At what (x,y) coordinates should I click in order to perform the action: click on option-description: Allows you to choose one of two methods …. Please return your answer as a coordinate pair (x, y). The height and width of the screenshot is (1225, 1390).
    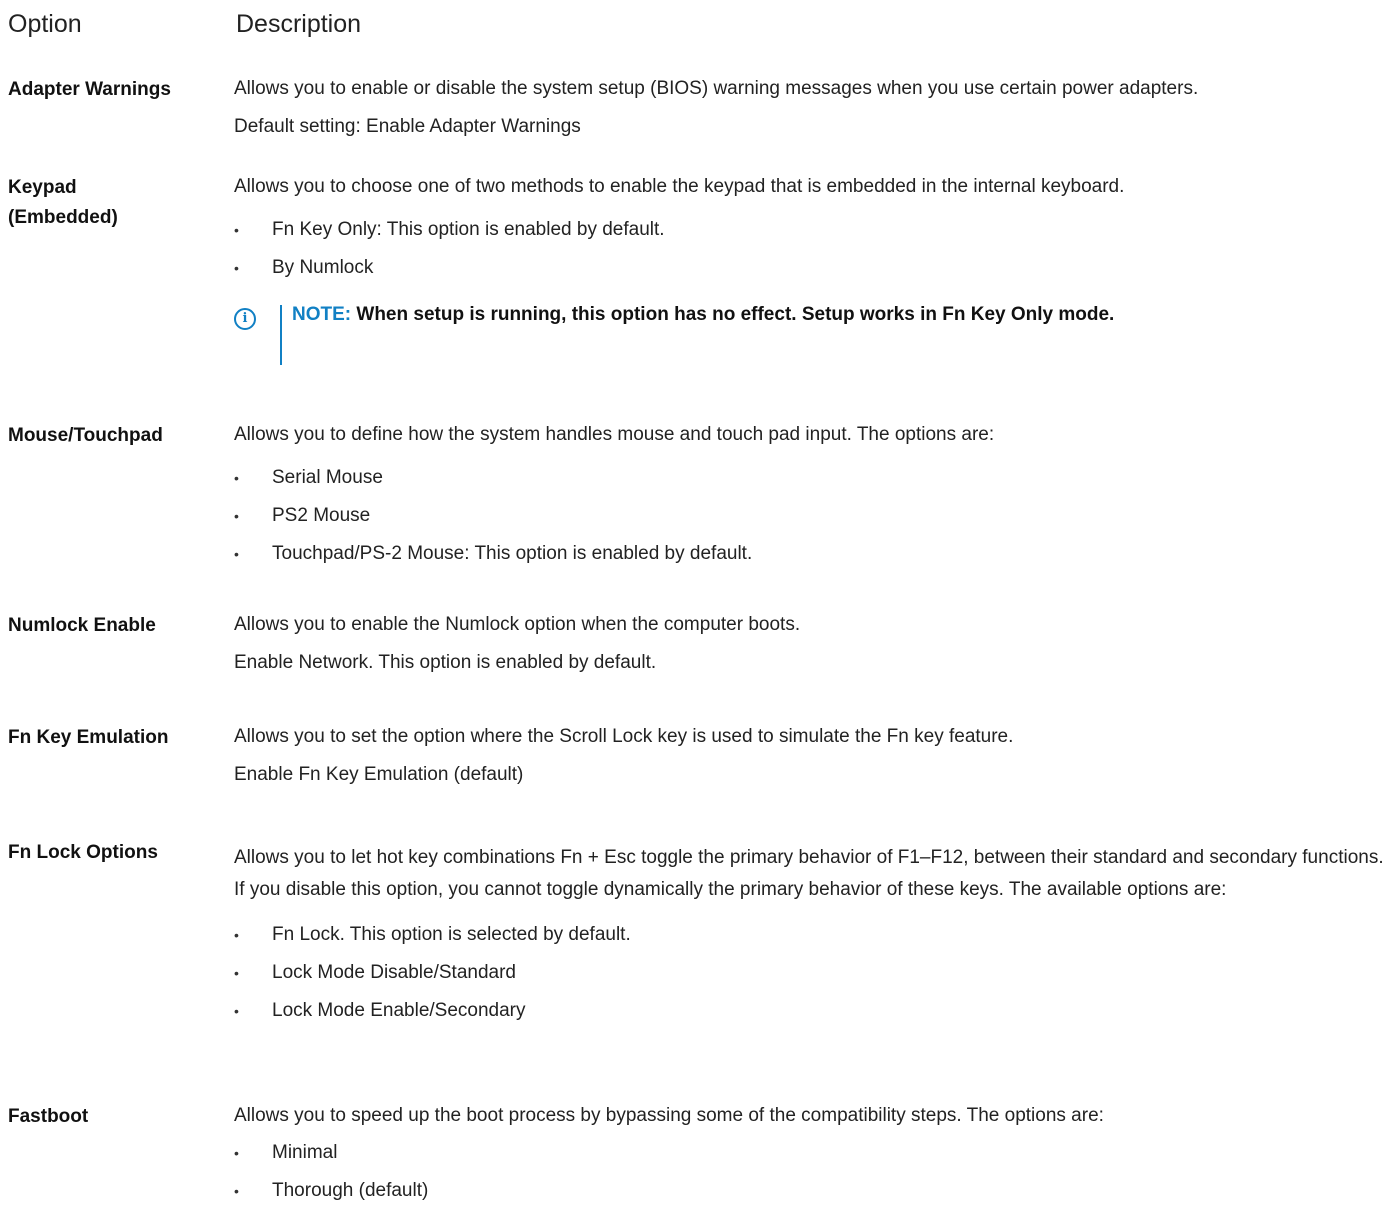
    Looking at the image, I should click on (809, 269).